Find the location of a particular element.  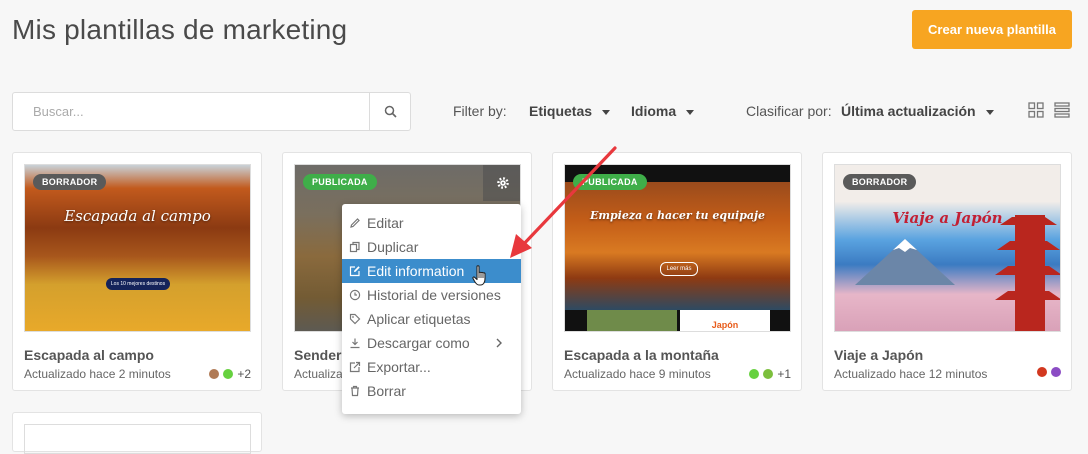

card-updated: Actualizado hace 12 minutos is located at coordinates (911, 374).